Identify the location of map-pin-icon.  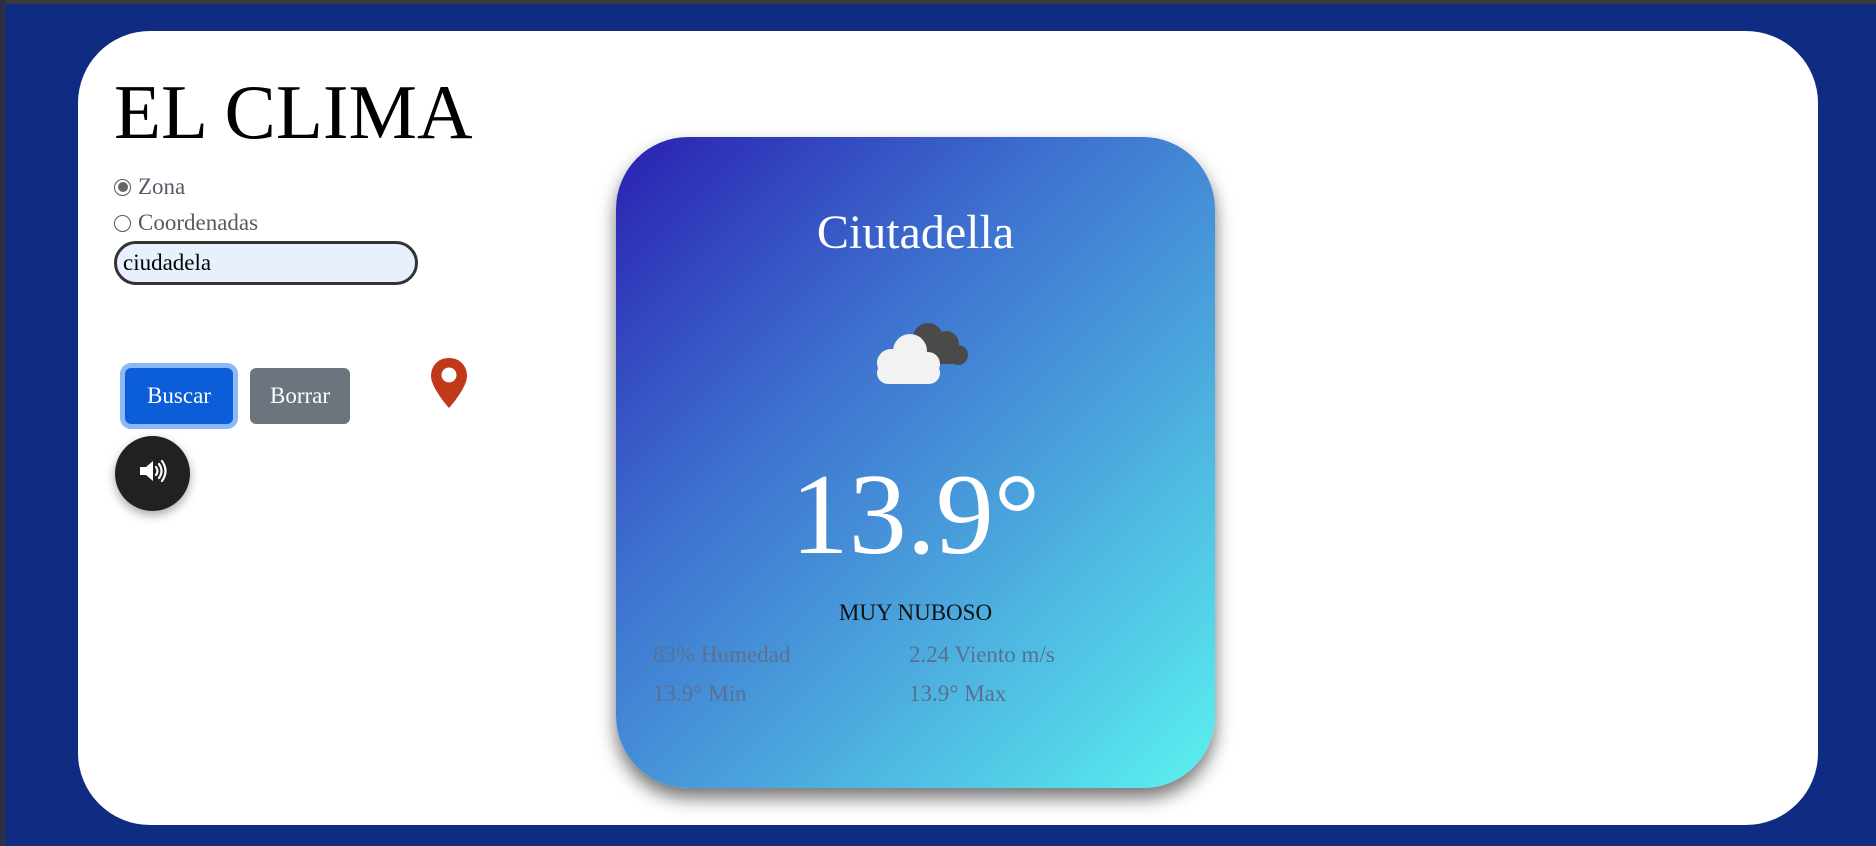
(449, 383).